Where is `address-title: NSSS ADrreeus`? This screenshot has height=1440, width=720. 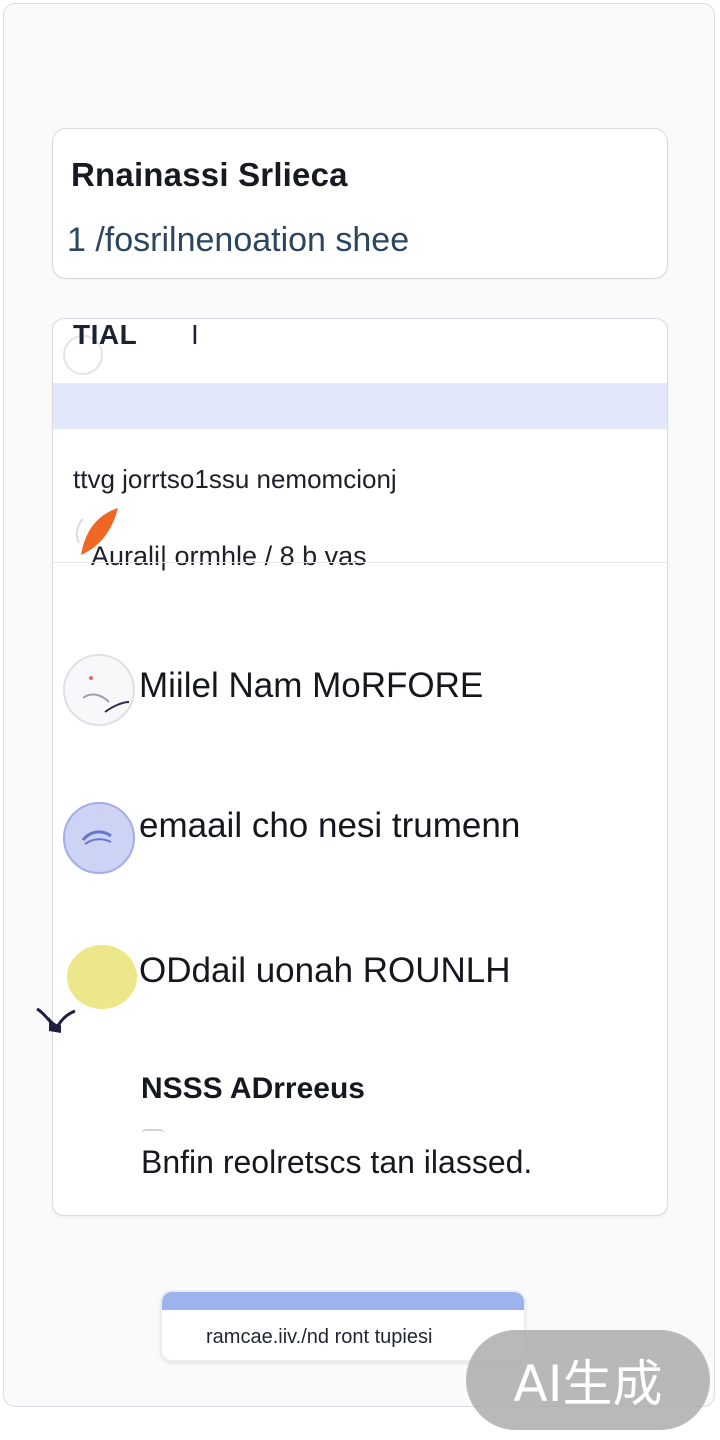
address-title: NSSS ADrreeus is located at coordinates (253, 1088).